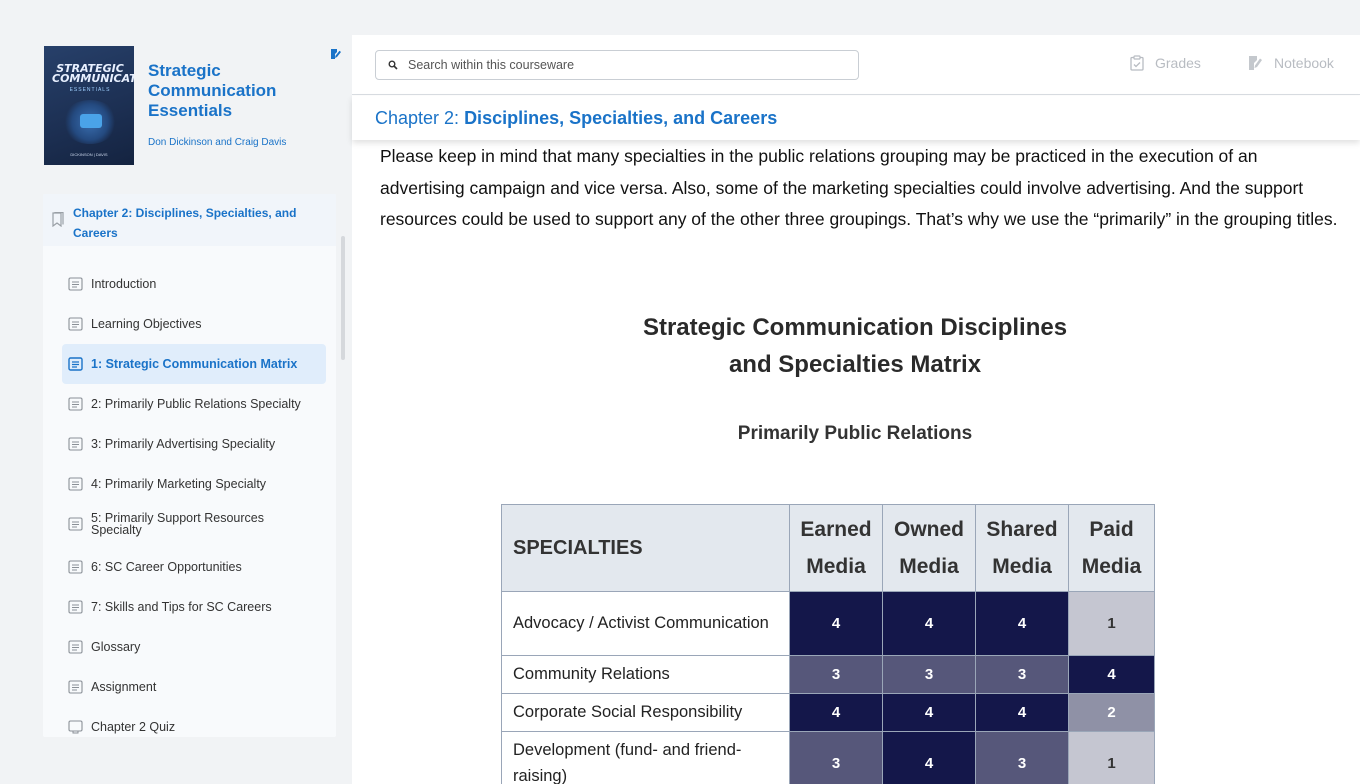 The width and height of the screenshot is (1360, 784). What do you see at coordinates (855, 327) in the screenshot?
I see `matrix-title-line-1: Strategic Communication Disciplines` at bounding box center [855, 327].